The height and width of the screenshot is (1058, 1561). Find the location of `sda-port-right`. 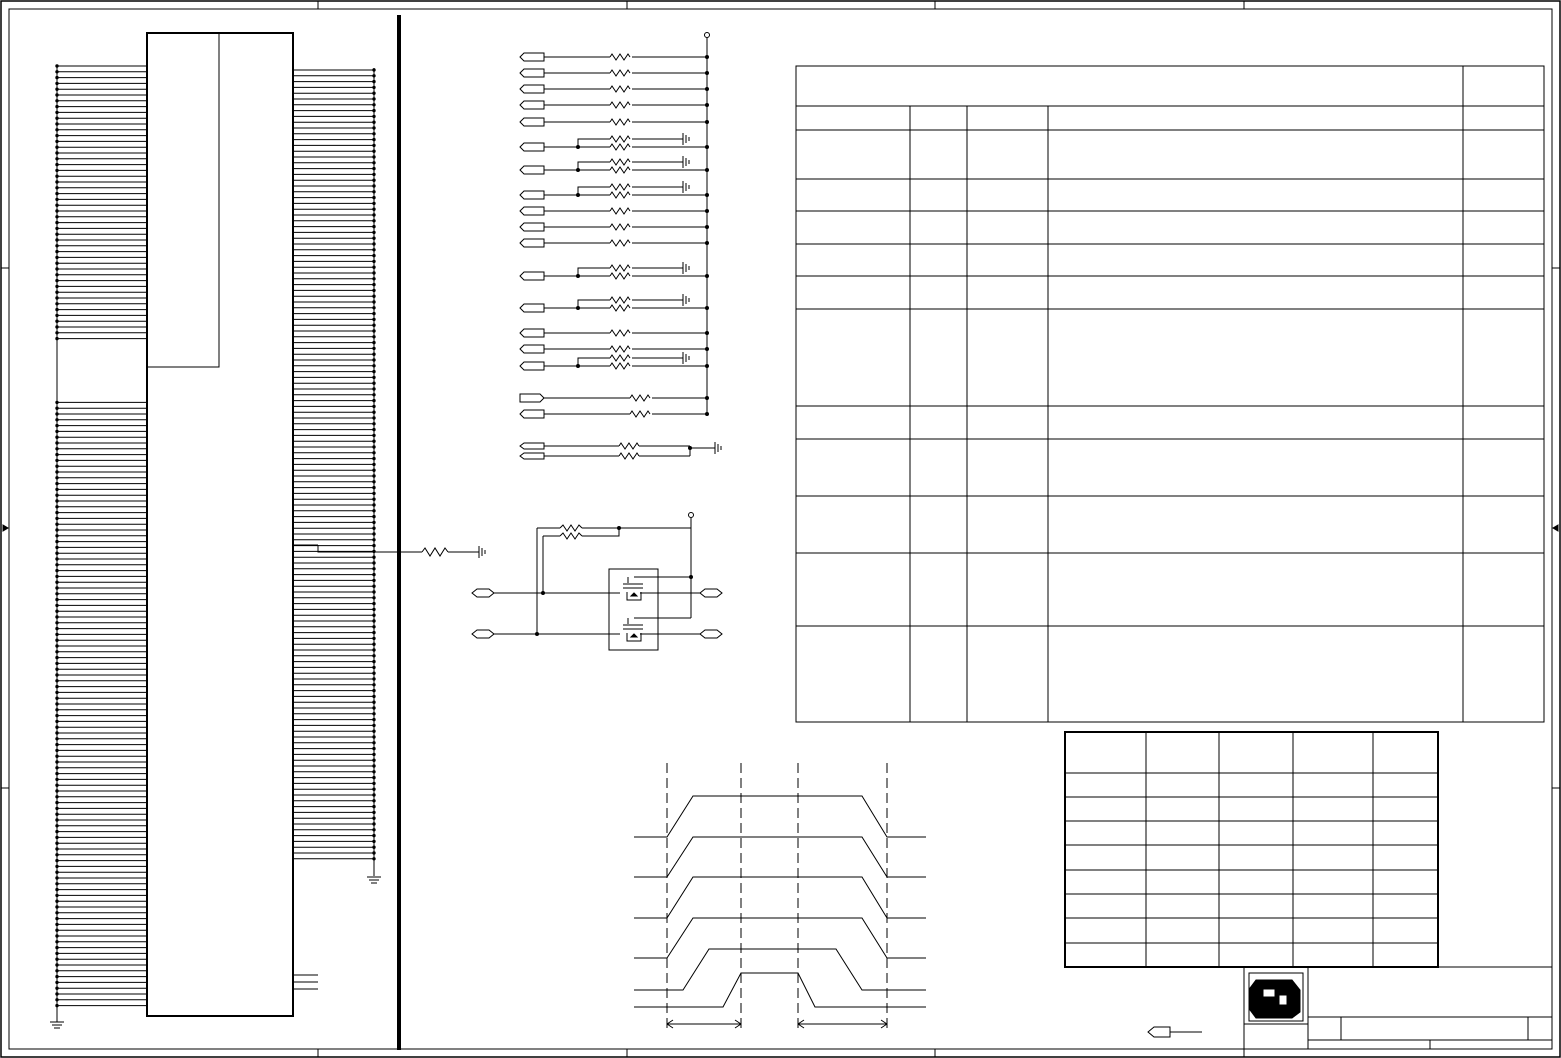

sda-port-right is located at coordinates (711, 593).